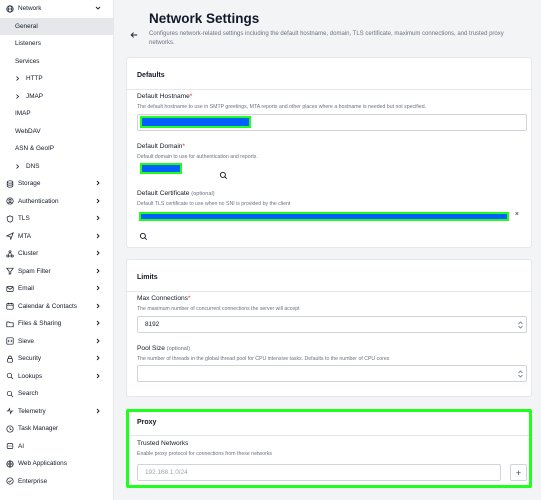 This screenshot has height=500, width=541. Describe the element at coordinates (10, 324) in the screenshot. I see `folder-icon` at that location.